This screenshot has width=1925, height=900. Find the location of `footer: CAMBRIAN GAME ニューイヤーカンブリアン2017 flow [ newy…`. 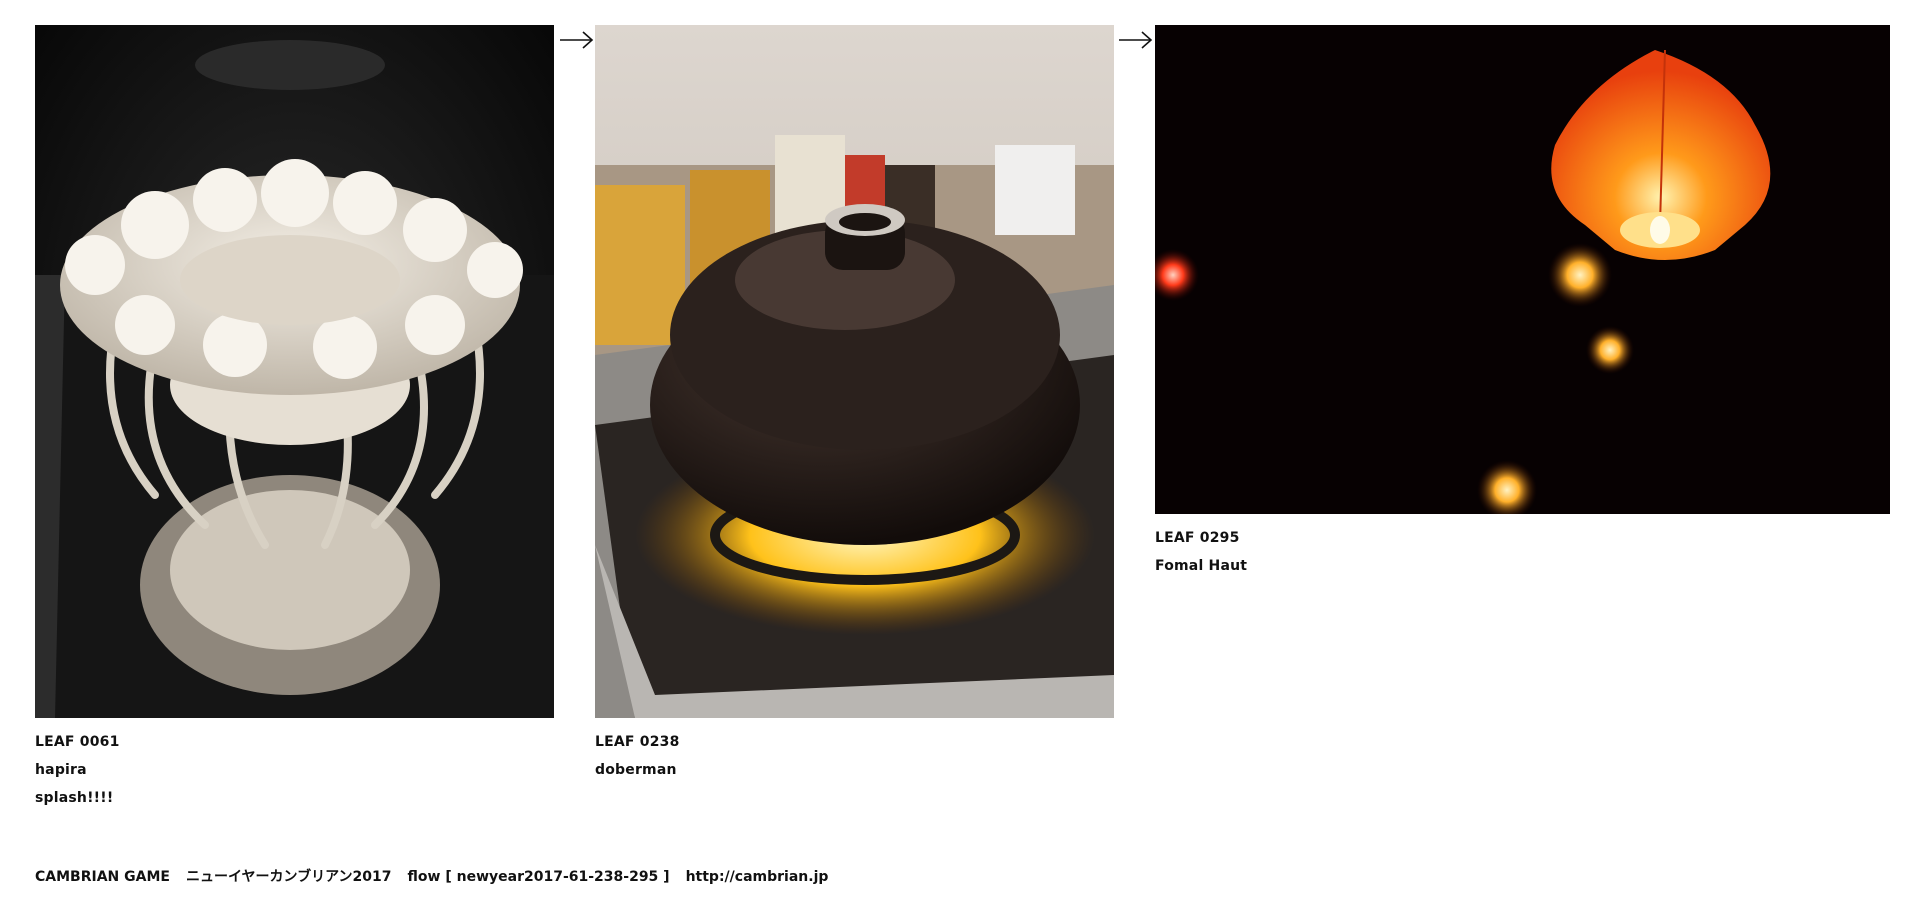

footer: CAMBRIAN GAME ニューイヤーカンブリアン2017 flow [ newy… is located at coordinates (439, 876).